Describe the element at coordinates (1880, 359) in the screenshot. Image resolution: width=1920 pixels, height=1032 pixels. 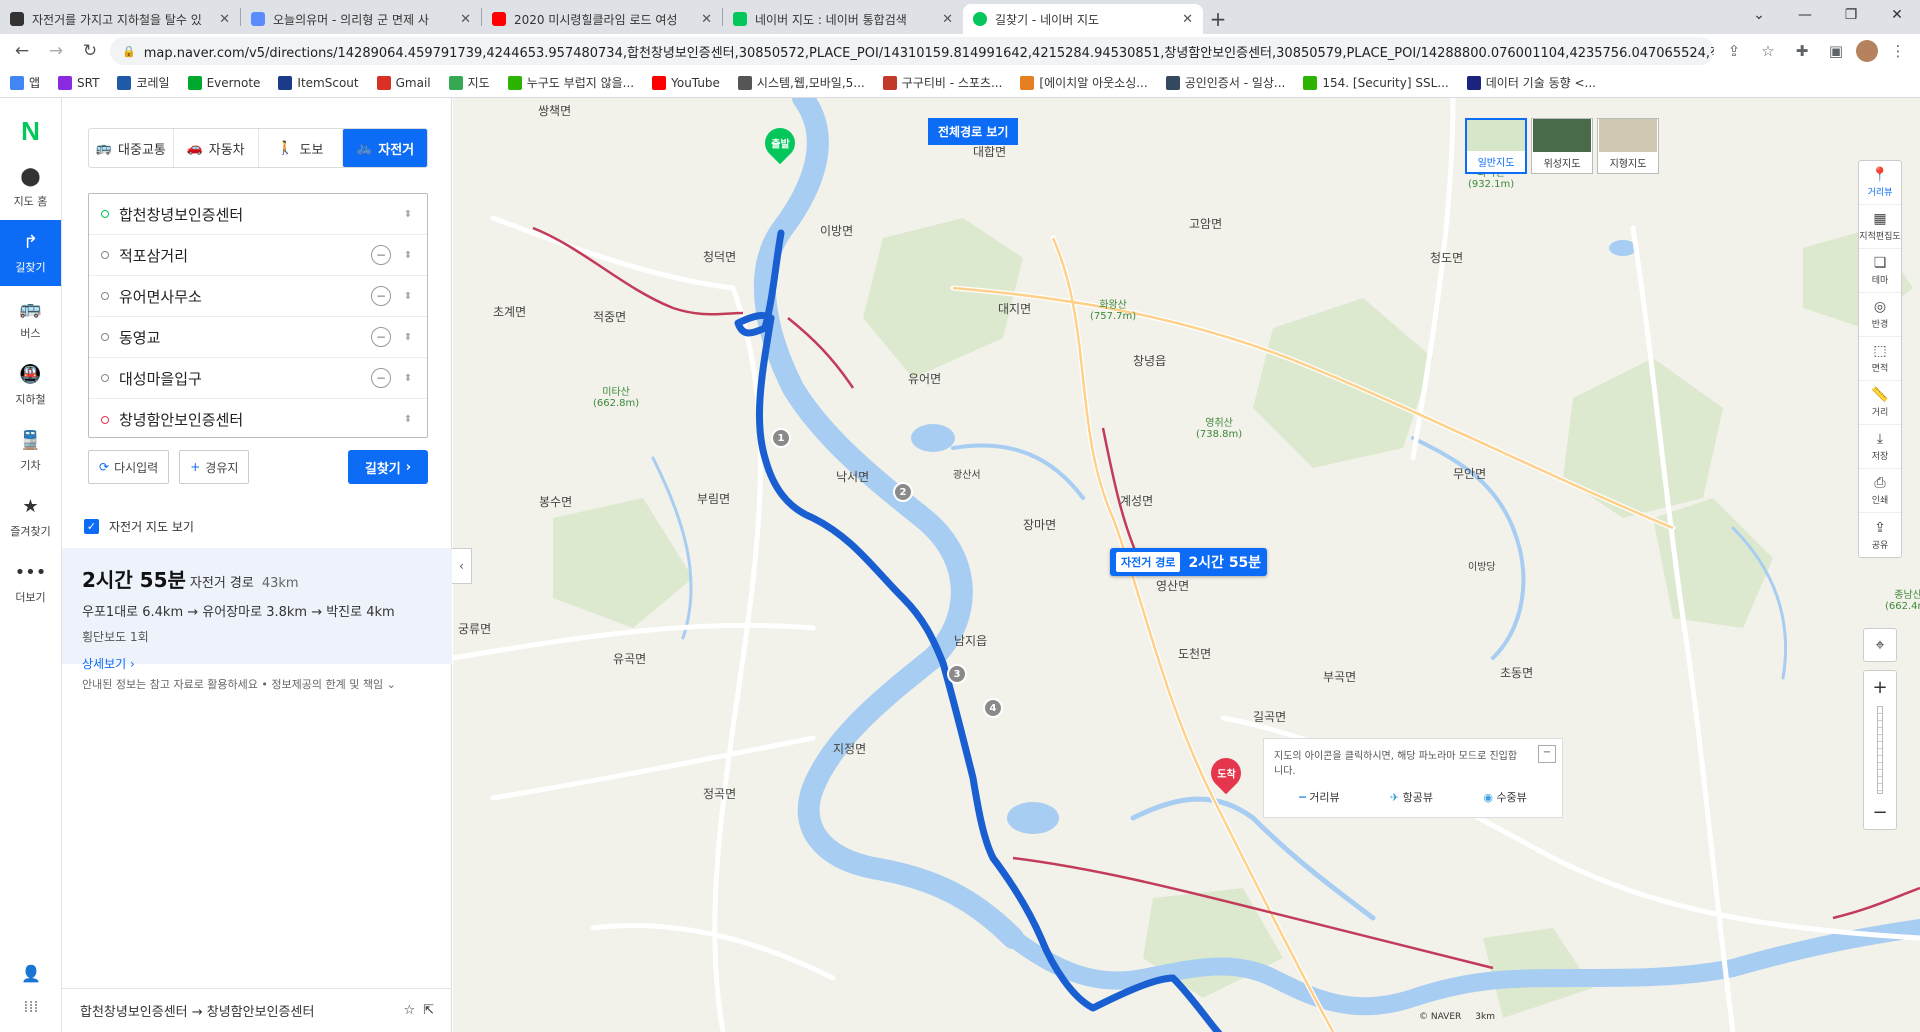
I see `area-tool: ⬚ 면적` at that location.